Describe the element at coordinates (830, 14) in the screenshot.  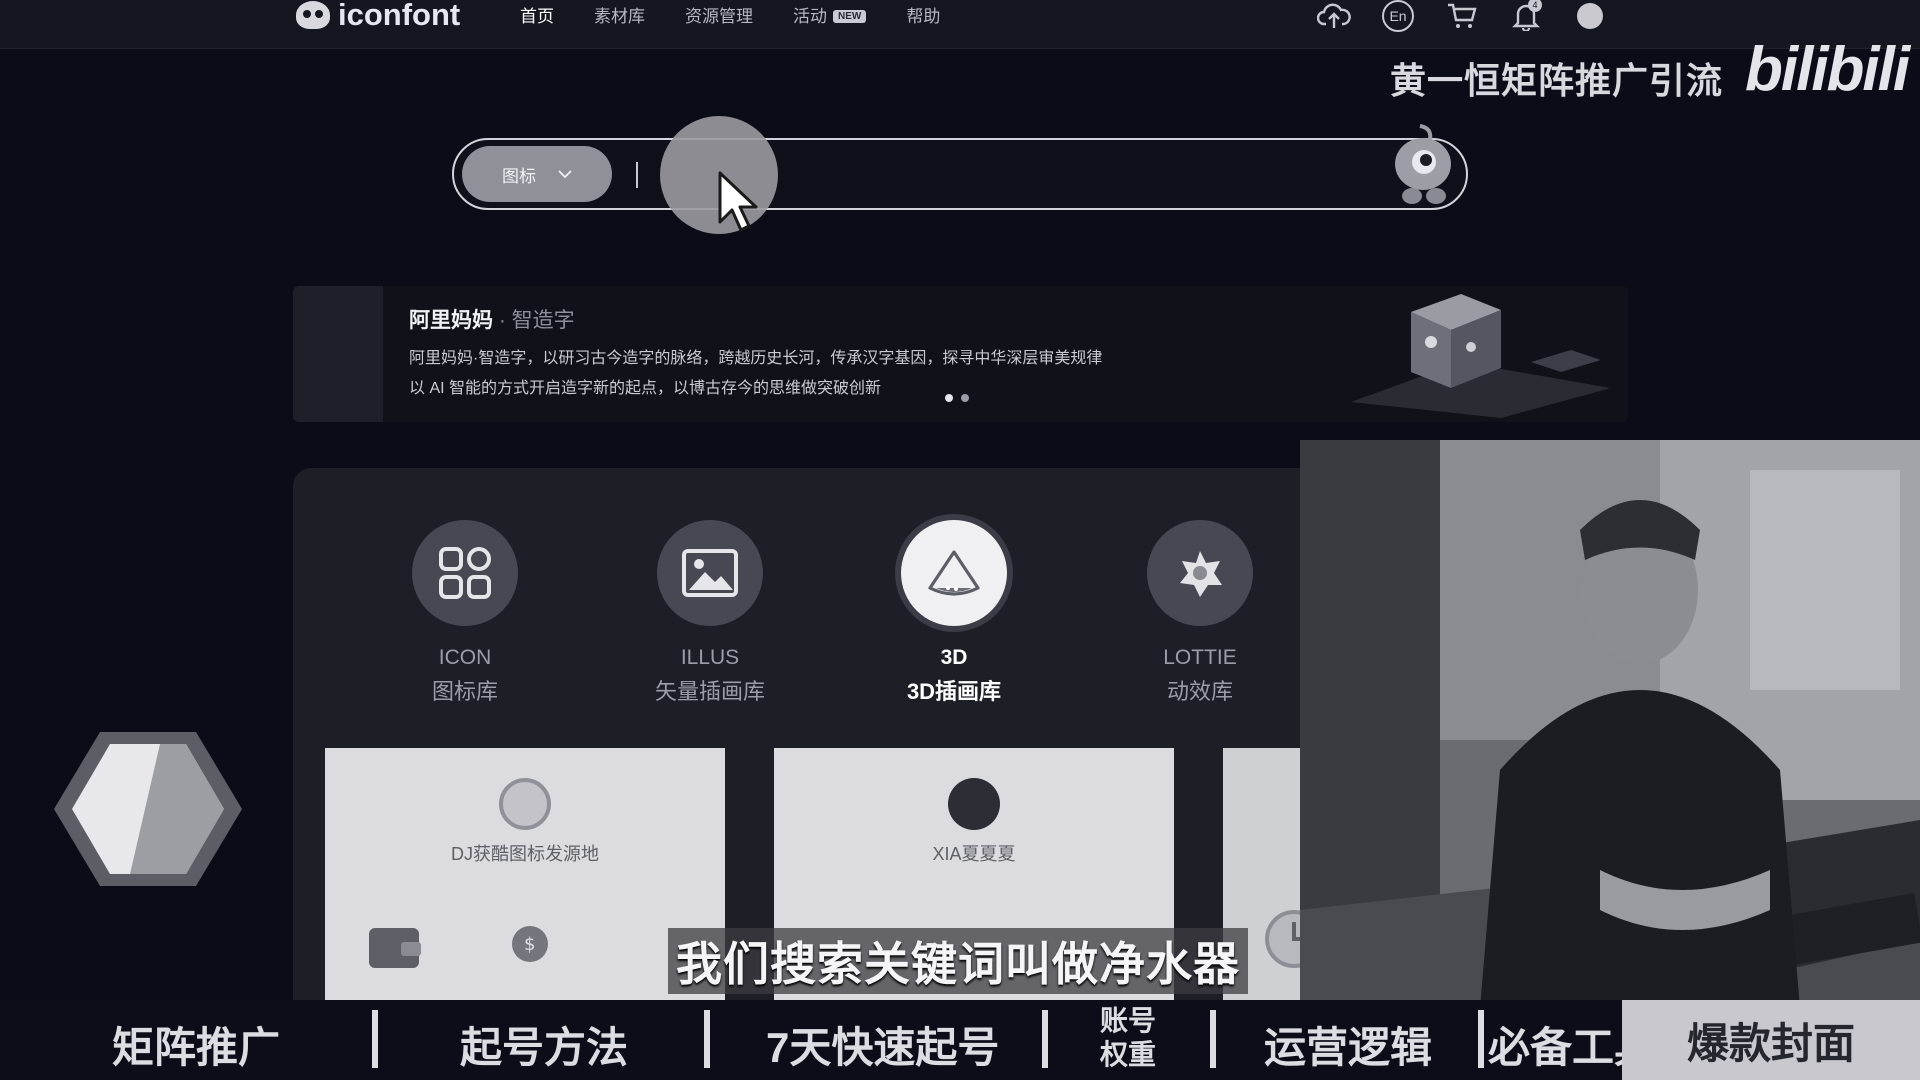
I see `nav-item-events: 活动 NEW` at that location.